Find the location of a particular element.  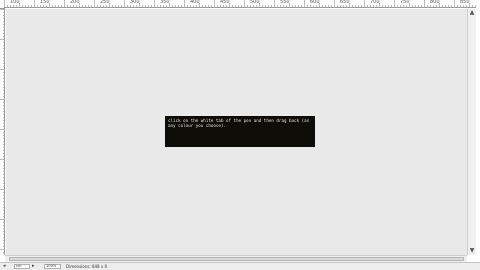

vertical-scrollbar: ▲ ▼ is located at coordinates (471, 132).